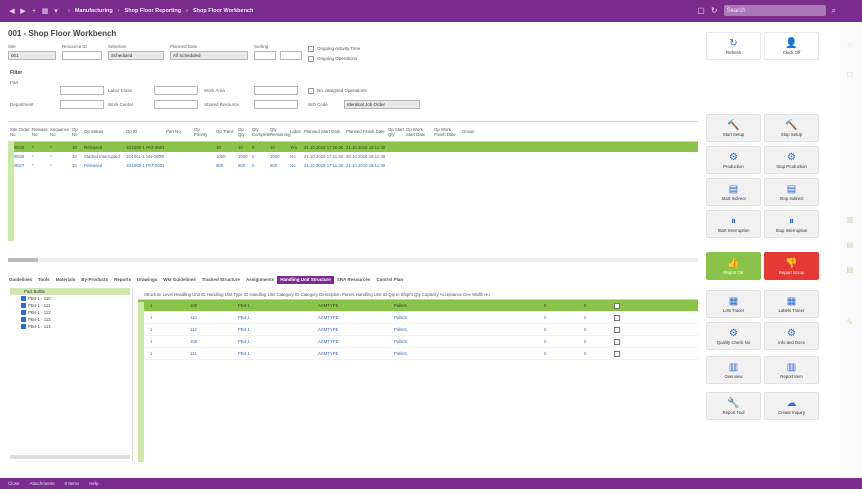 This screenshot has width=862, height=489. What do you see at coordinates (714, 10) in the screenshot?
I see `refresh-icon: ↻` at bounding box center [714, 10].